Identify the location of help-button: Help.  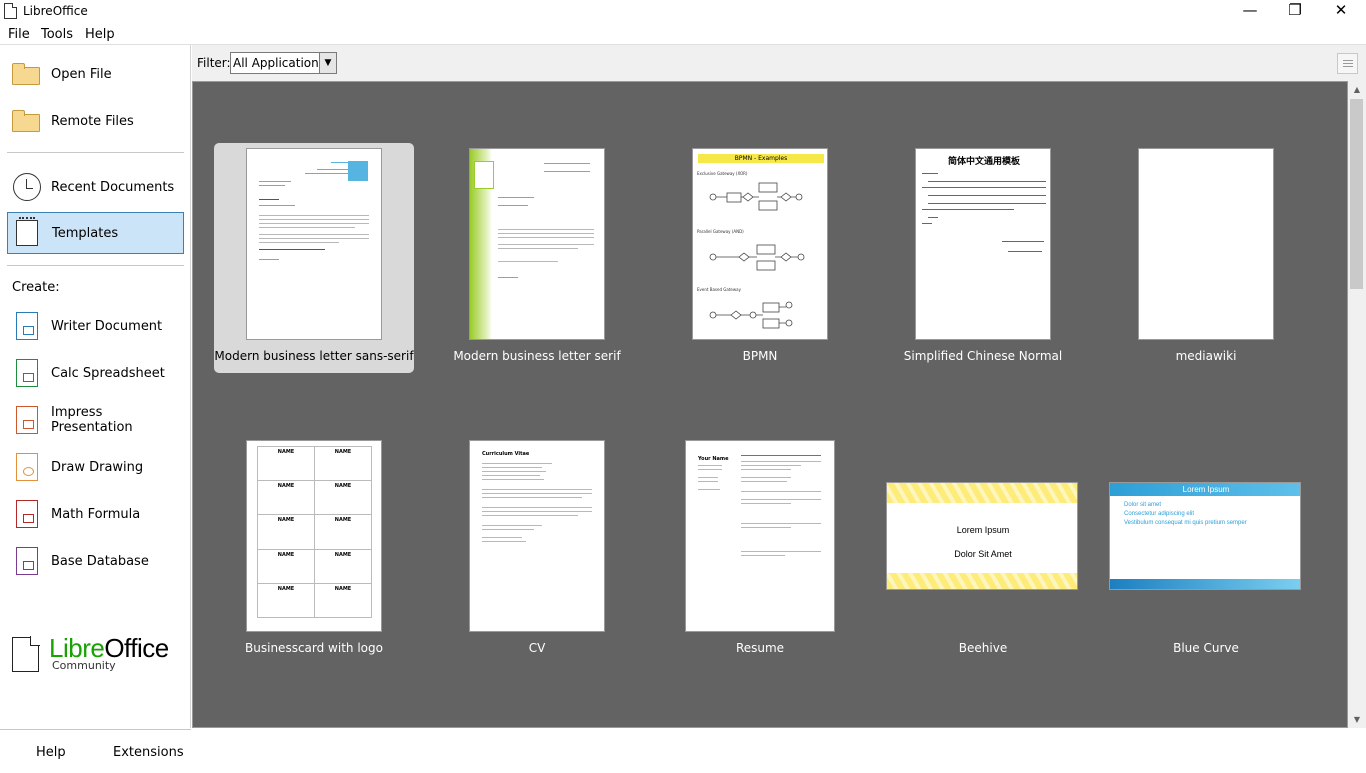
(51, 752).